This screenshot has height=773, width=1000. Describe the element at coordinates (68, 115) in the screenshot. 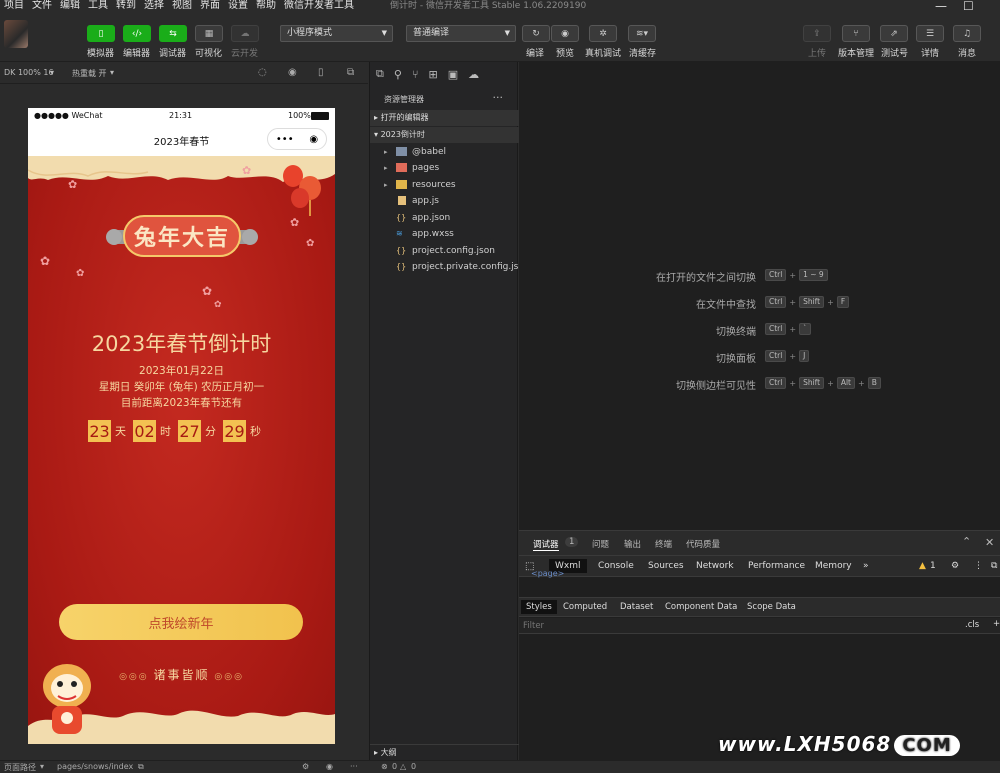

I see `carrier: ●●●●● WeChat` at that location.